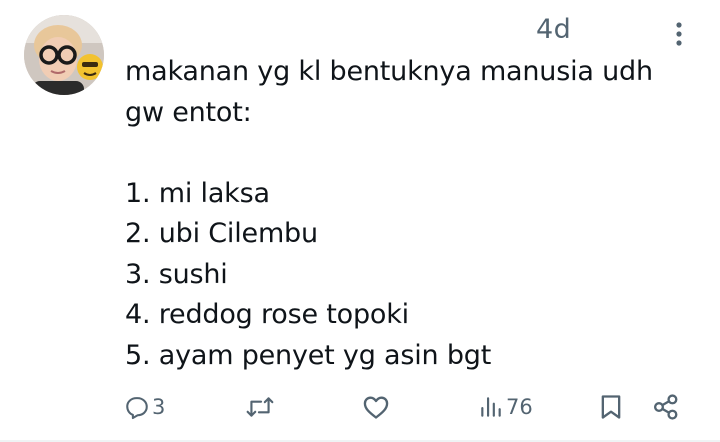 This screenshot has width=720, height=442. Describe the element at coordinates (176, 274) in the screenshot. I see `list-item: 3. sushi` at that location.